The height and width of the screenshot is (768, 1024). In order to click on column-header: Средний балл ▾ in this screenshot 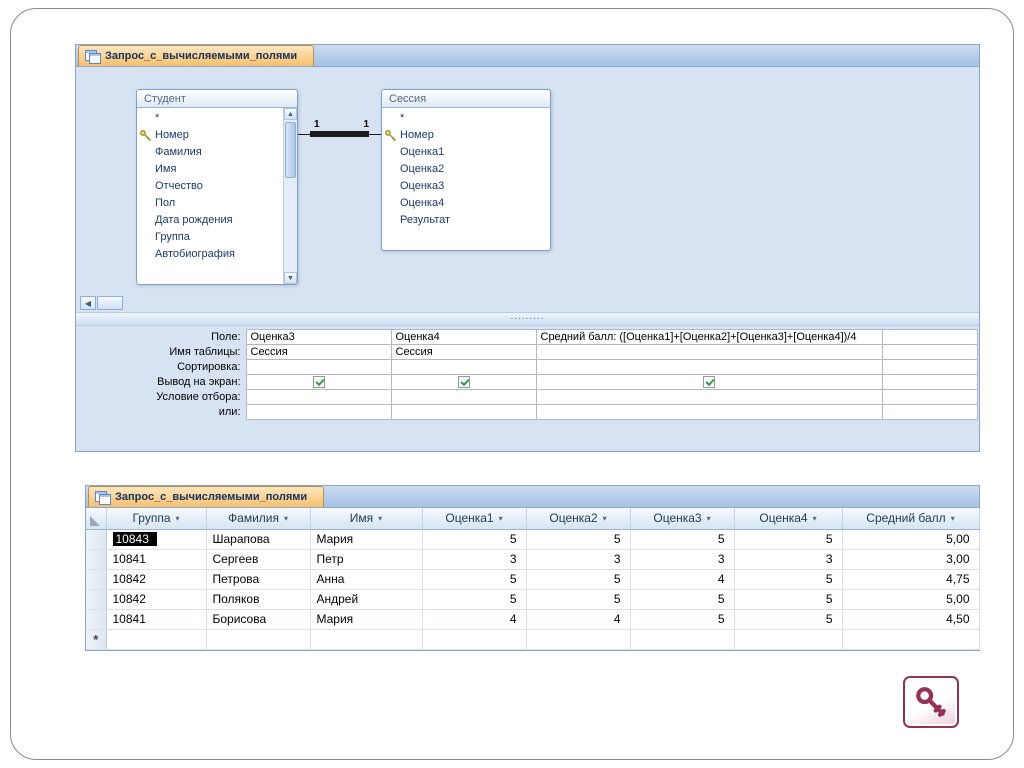, I will do `click(911, 519)`.